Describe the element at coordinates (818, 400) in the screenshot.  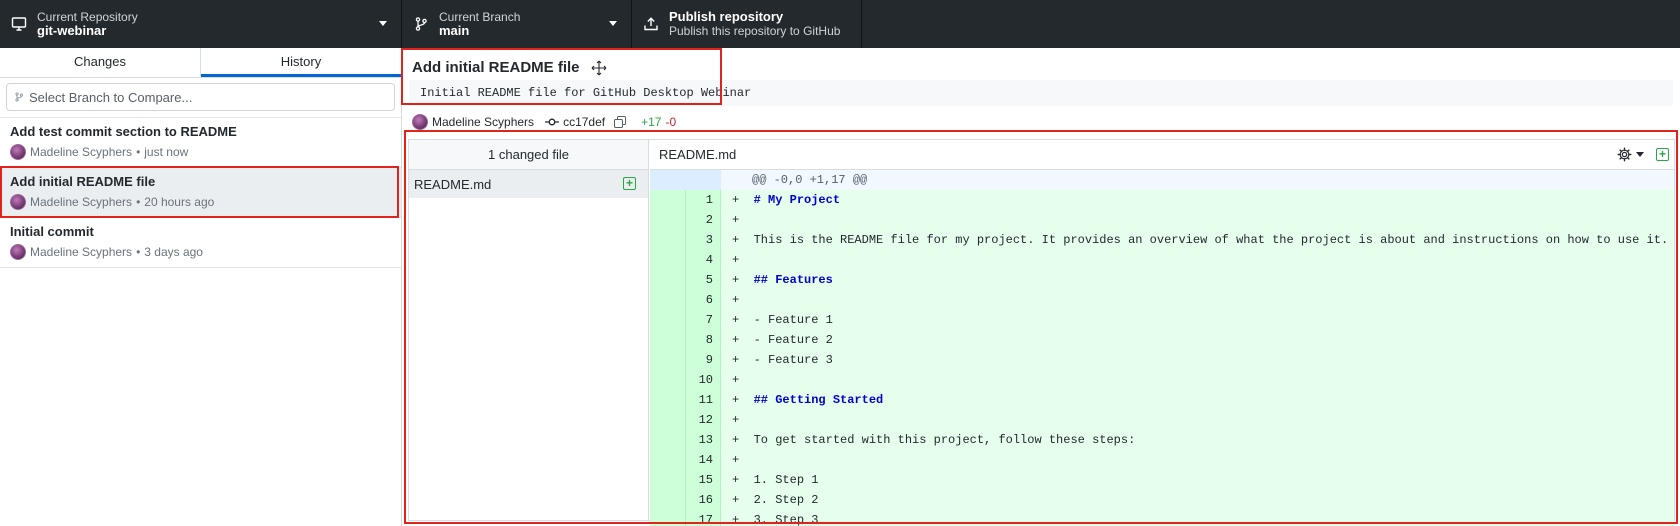
I see `code-text: ## Getting Started` at that location.